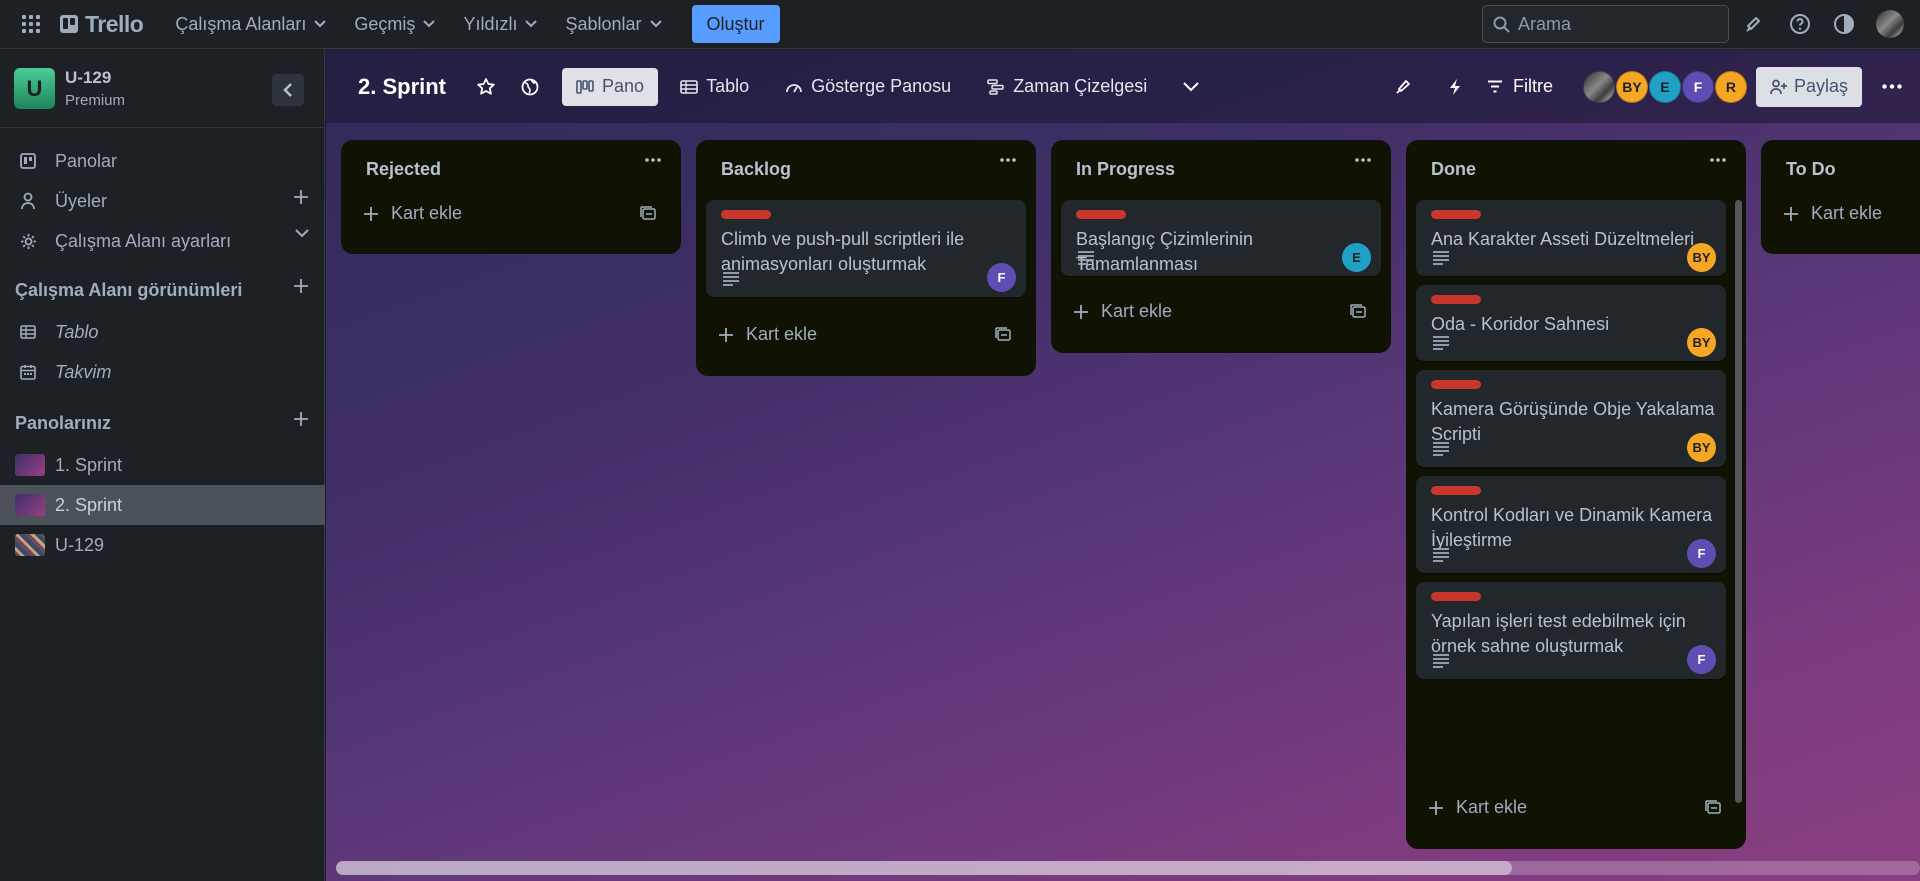 The width and height of the screenshot is (1920, 881). What do you see at coordinates (756, 169) in the screenshot?
I see `list-title: Backlog` at bounding box center [756, 169].